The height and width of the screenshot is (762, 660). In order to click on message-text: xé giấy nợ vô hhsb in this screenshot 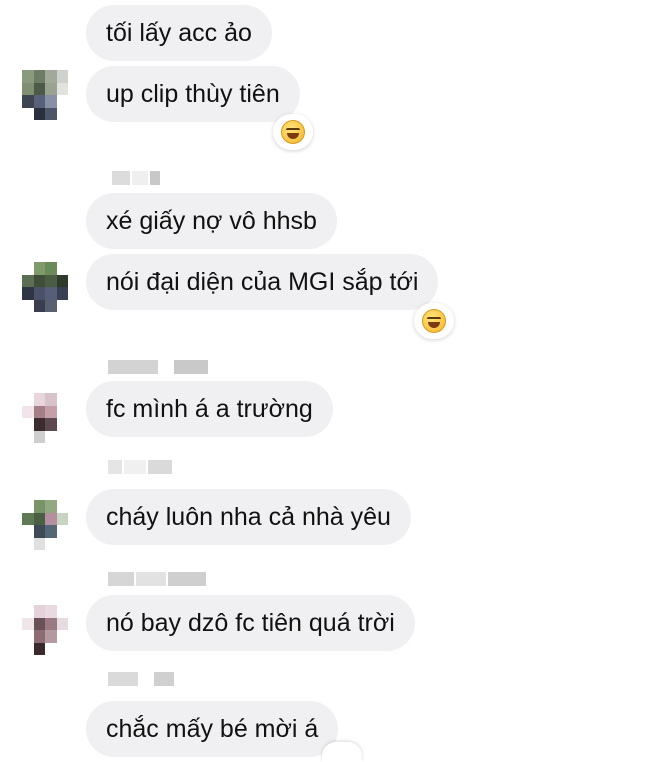, I will do `click(211, 220)`.